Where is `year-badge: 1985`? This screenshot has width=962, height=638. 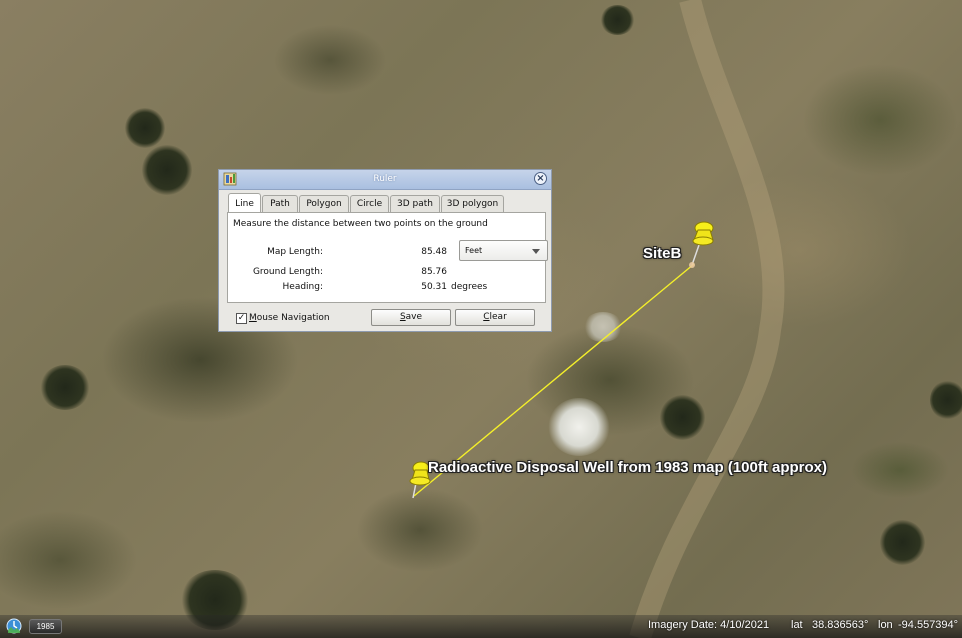 year-badge: 1985 is located at coordinates (45, 626).